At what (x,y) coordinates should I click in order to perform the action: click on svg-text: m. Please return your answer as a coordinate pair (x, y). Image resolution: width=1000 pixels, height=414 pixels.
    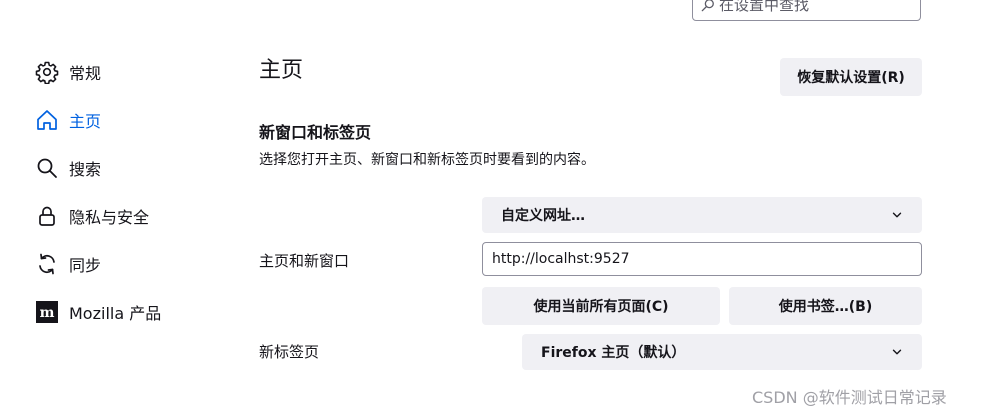
    Looking at the image, I should click on (47, 313).